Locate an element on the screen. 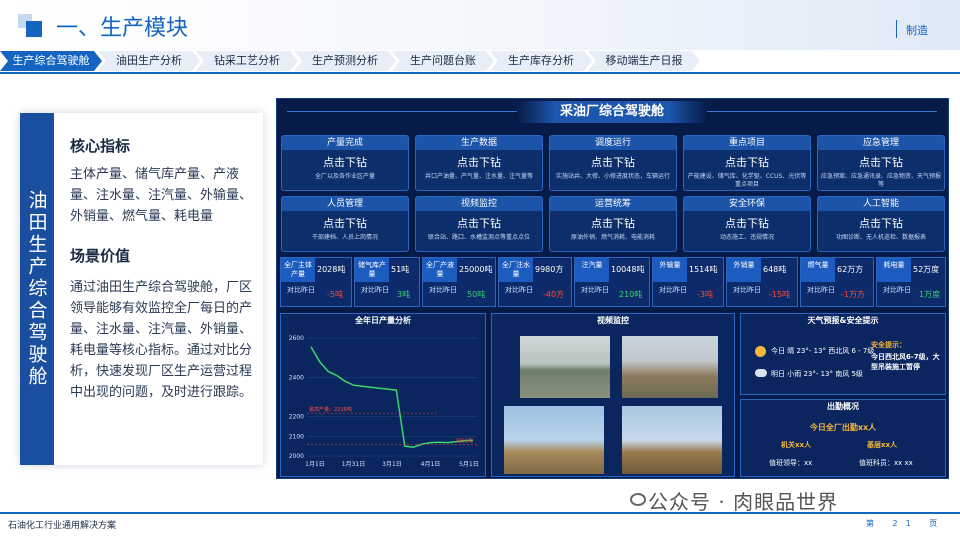 The height and width of the screenshot is (540, 960). y-tick-label: 2600 is located at coordinates (296, 338).